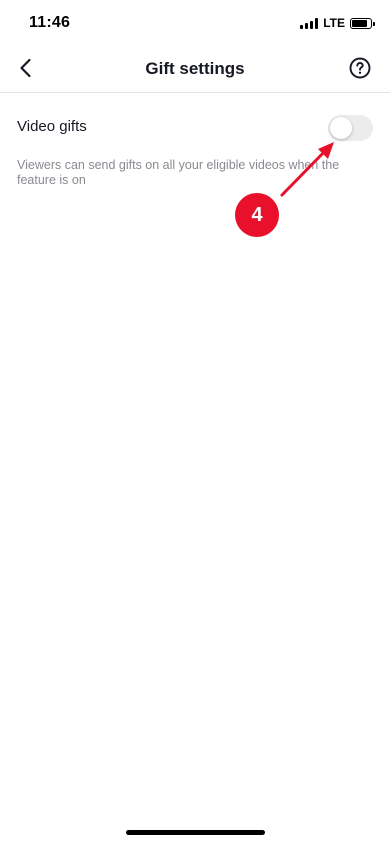 This screenshot has height=845, width=390. I want to click on annotation-arrow-icon, so click(307, 169).